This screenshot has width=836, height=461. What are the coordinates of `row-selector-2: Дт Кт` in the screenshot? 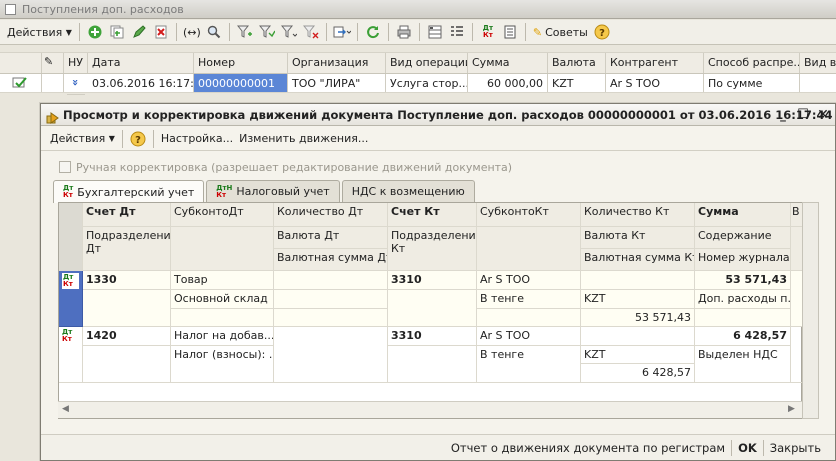 It's located at (71, 355).